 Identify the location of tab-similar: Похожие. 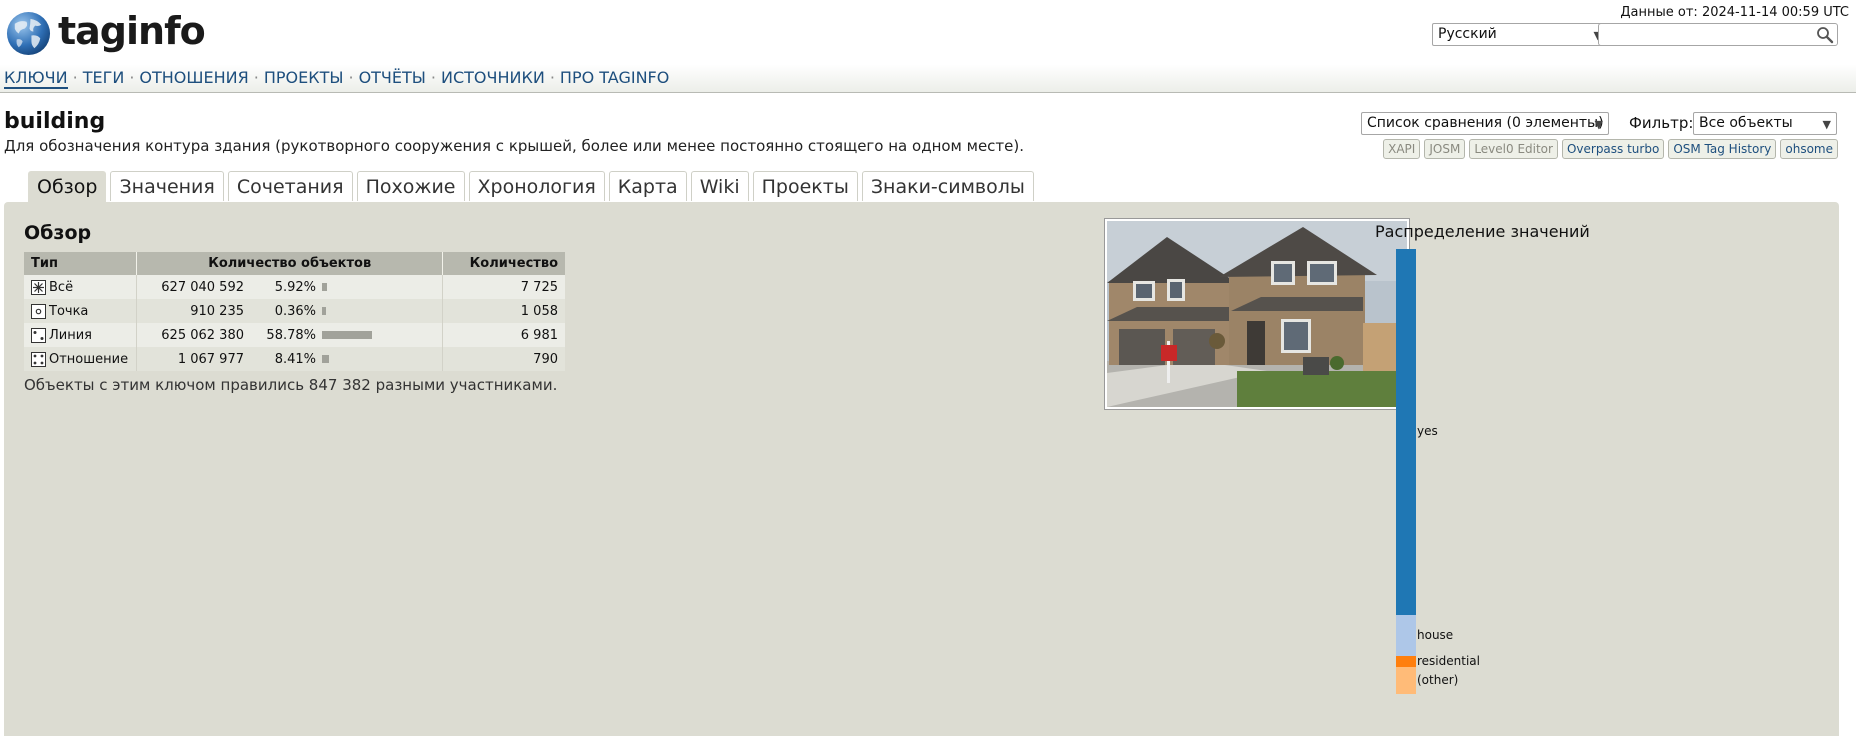
(410, 186).